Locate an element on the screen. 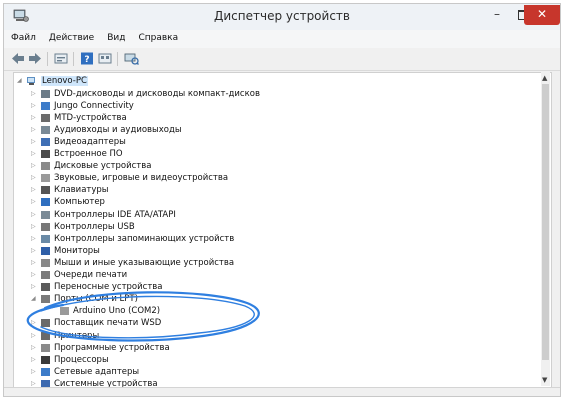 Image resolution: width=566 pixels, height=401 pixels. tree-category: ▷ Дисковые устройства is located at coordinates (91, 166).